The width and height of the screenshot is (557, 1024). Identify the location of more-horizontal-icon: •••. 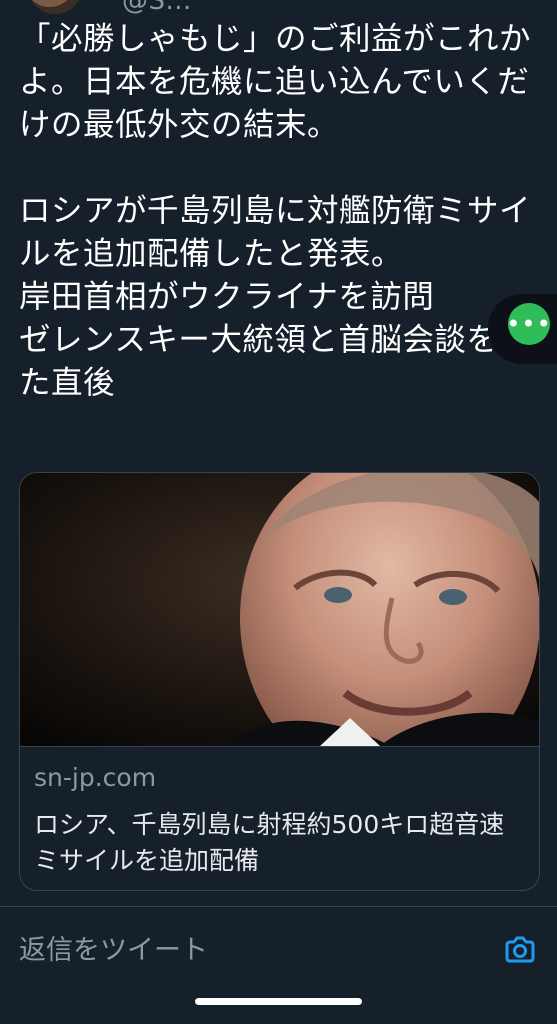
(529, 324).